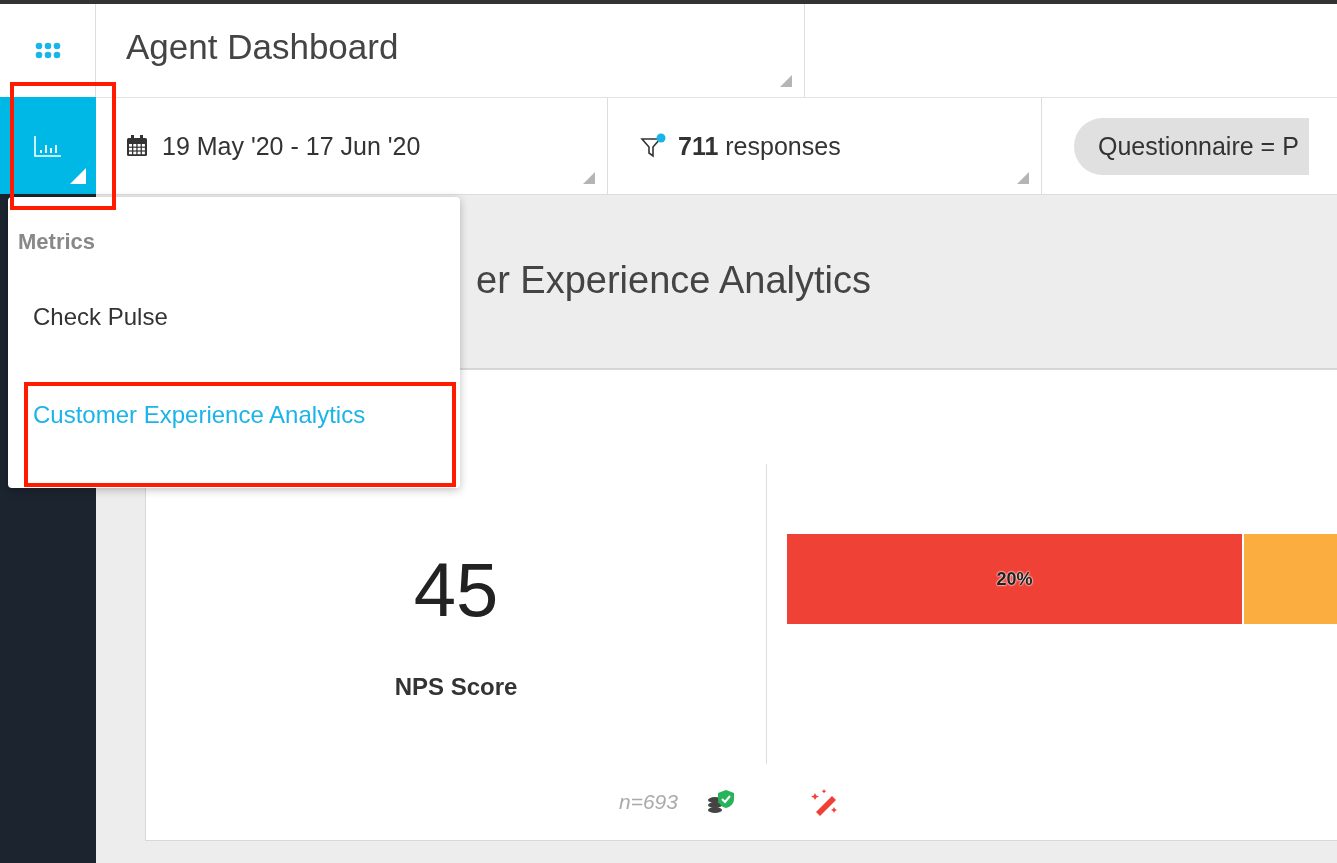 Image resolution: width=1337 pixels, height=863 pixels. I want to click on date-range-selector: 19 May '20 - 17 Jun '20, so click(352, 146).